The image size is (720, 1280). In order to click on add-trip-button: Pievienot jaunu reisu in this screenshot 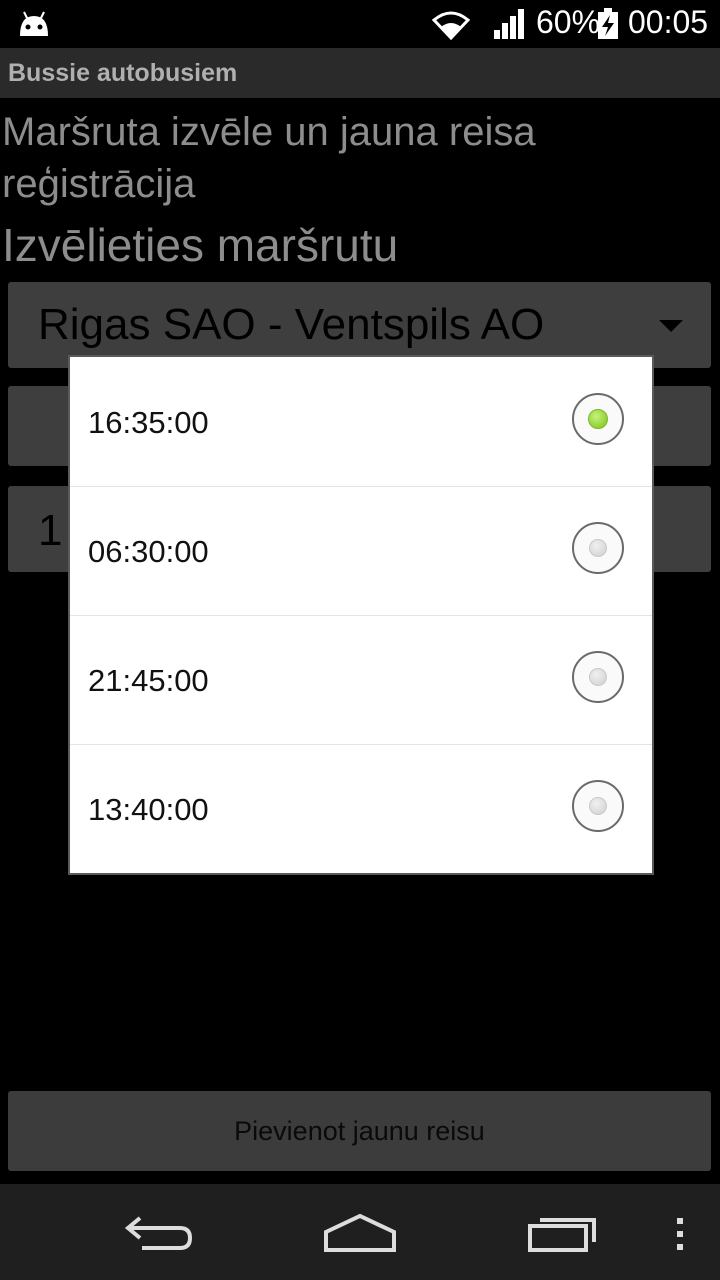, I will do `click(359, 1131)`.